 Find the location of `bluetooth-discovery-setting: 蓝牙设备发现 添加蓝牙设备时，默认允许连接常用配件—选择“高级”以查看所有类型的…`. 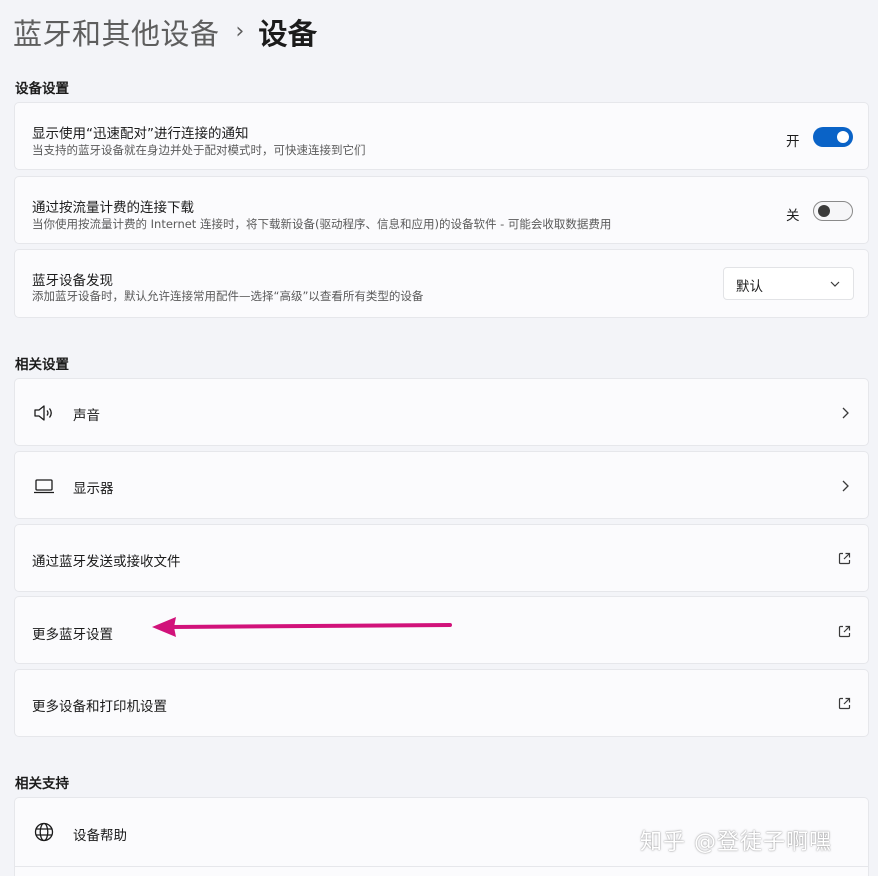

bluetooth-discovery-setting: 蓝牙设备发现 添加蓝牙设备时，默认允许连接常用配件—选择“高级”以查看所有类型的… is located at coordinates (441, 283).